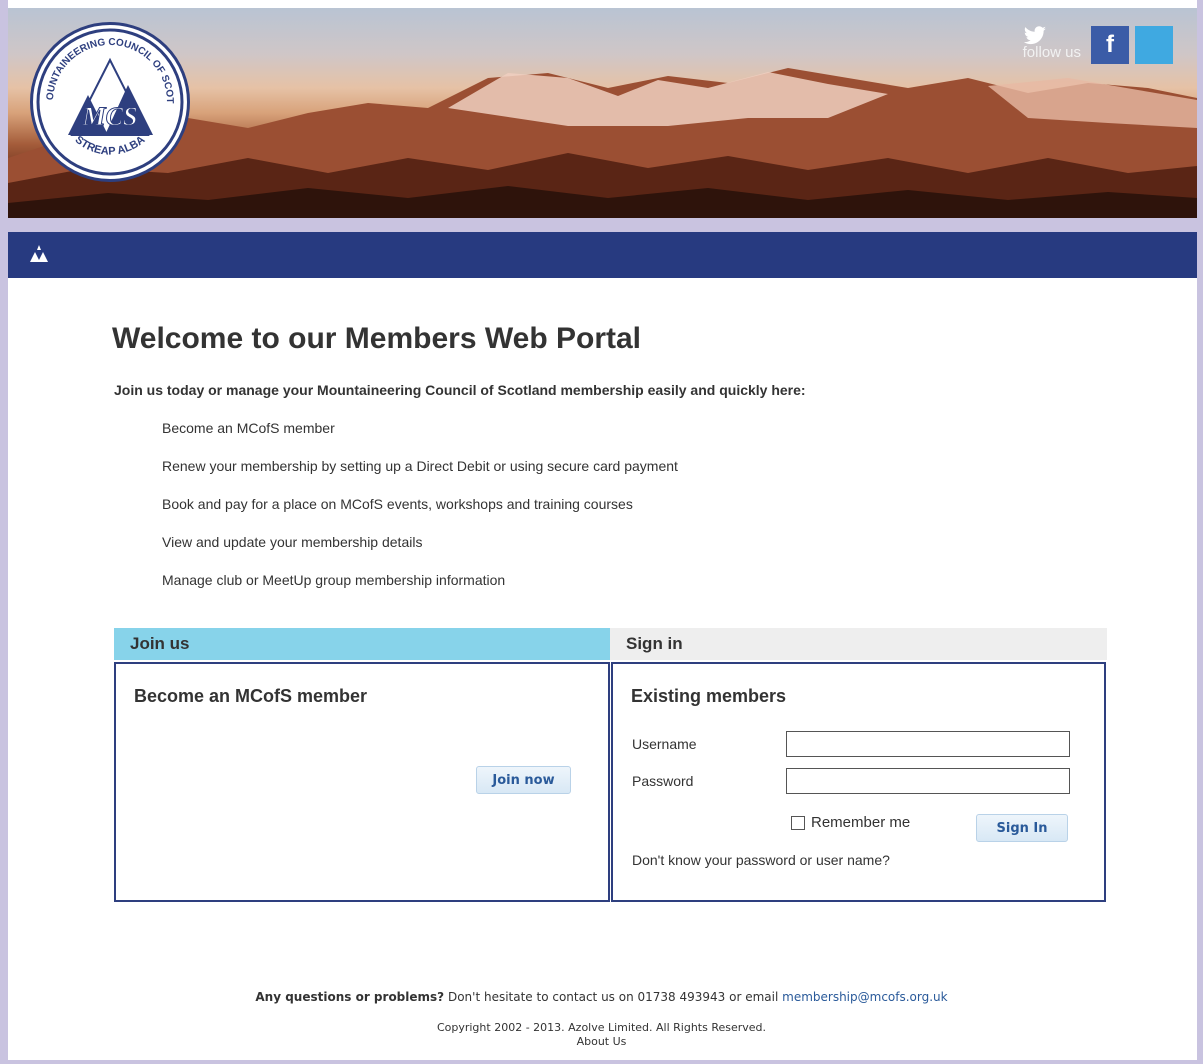 This screenshot has width=1203, height=1064. What do you see at coordinates (864, 997) in the screenshot?
I see `email-link: membership@mcofs.org.uk` at bounding box center [864, 997].